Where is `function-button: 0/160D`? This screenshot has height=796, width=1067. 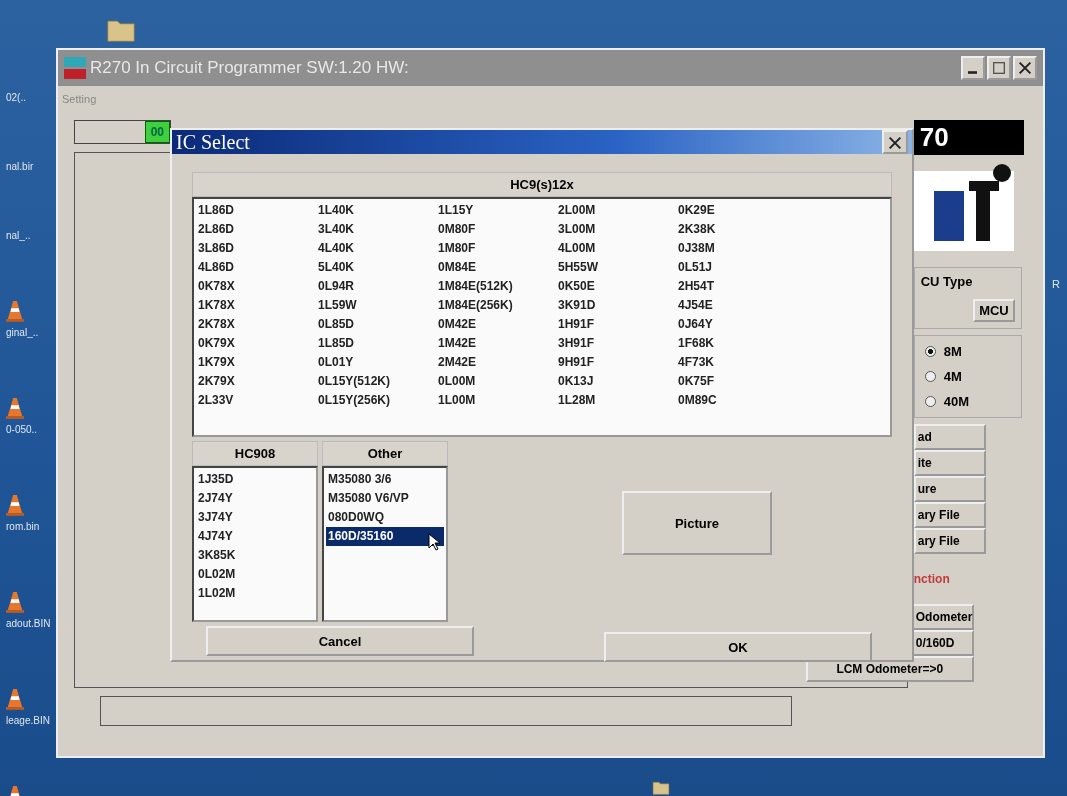
function-button: 0/160D is located at coordinates (942, 643).